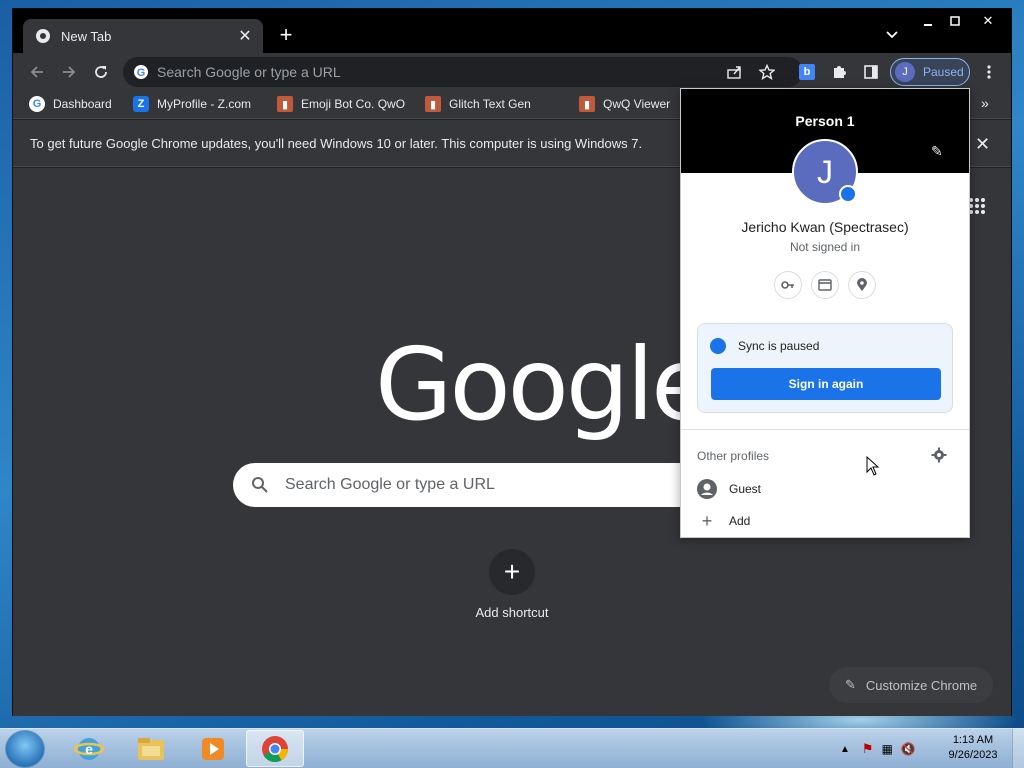 The height and width of the screenshot is (768, 1024). What do you see at coordinates (286, 35) in the screenshot?
I see `new-tab-button: +` at bounding box center [286, 35].